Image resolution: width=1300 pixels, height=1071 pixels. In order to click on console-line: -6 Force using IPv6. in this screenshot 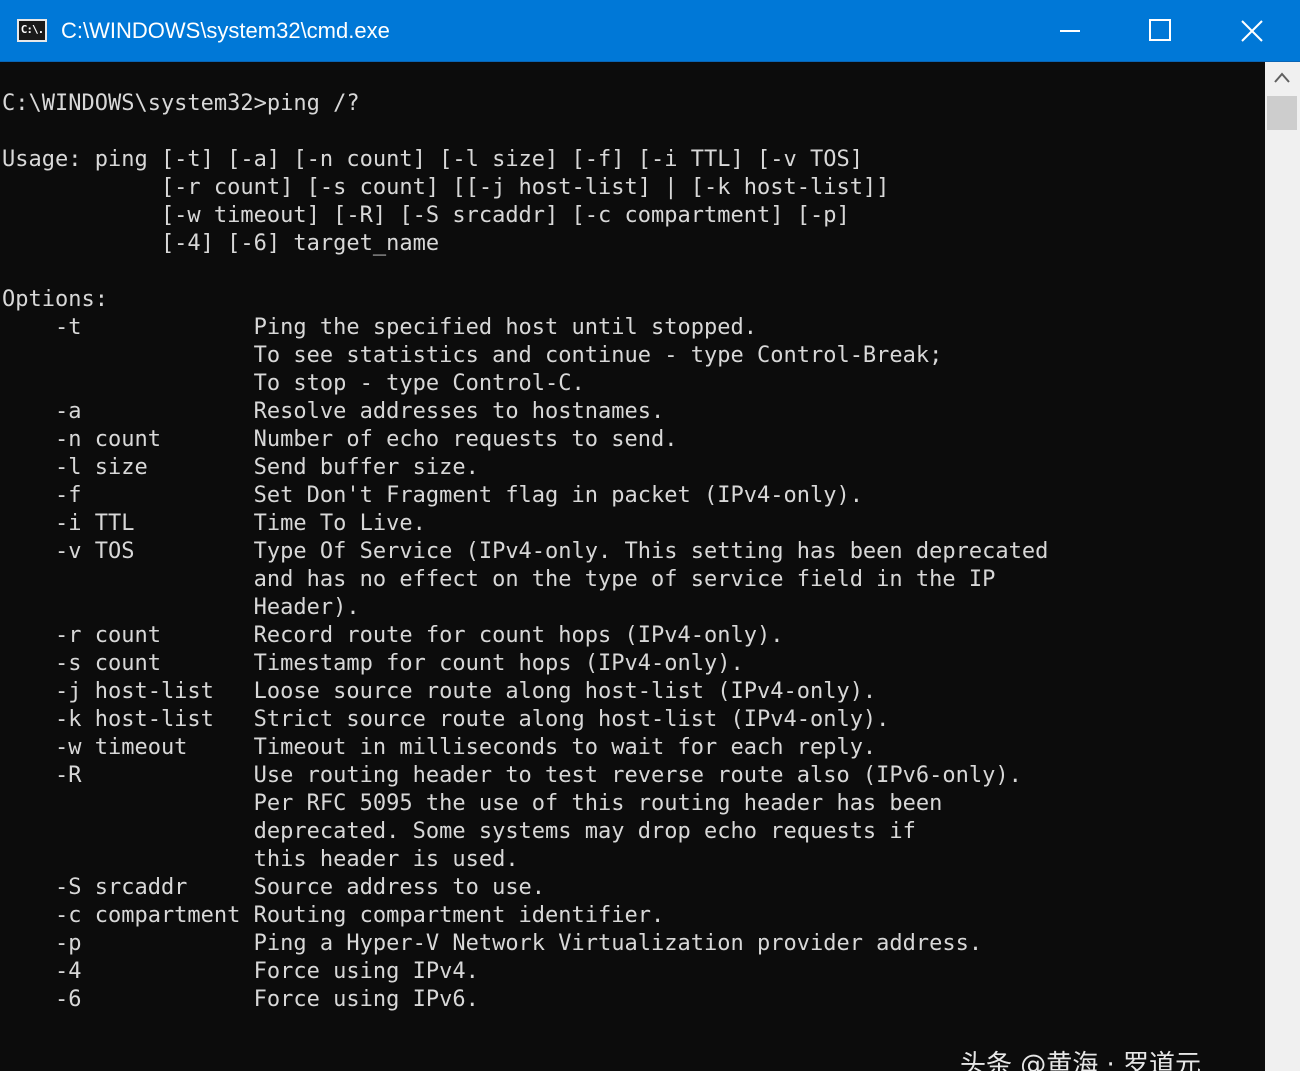, I will do `click(240, 999)`.